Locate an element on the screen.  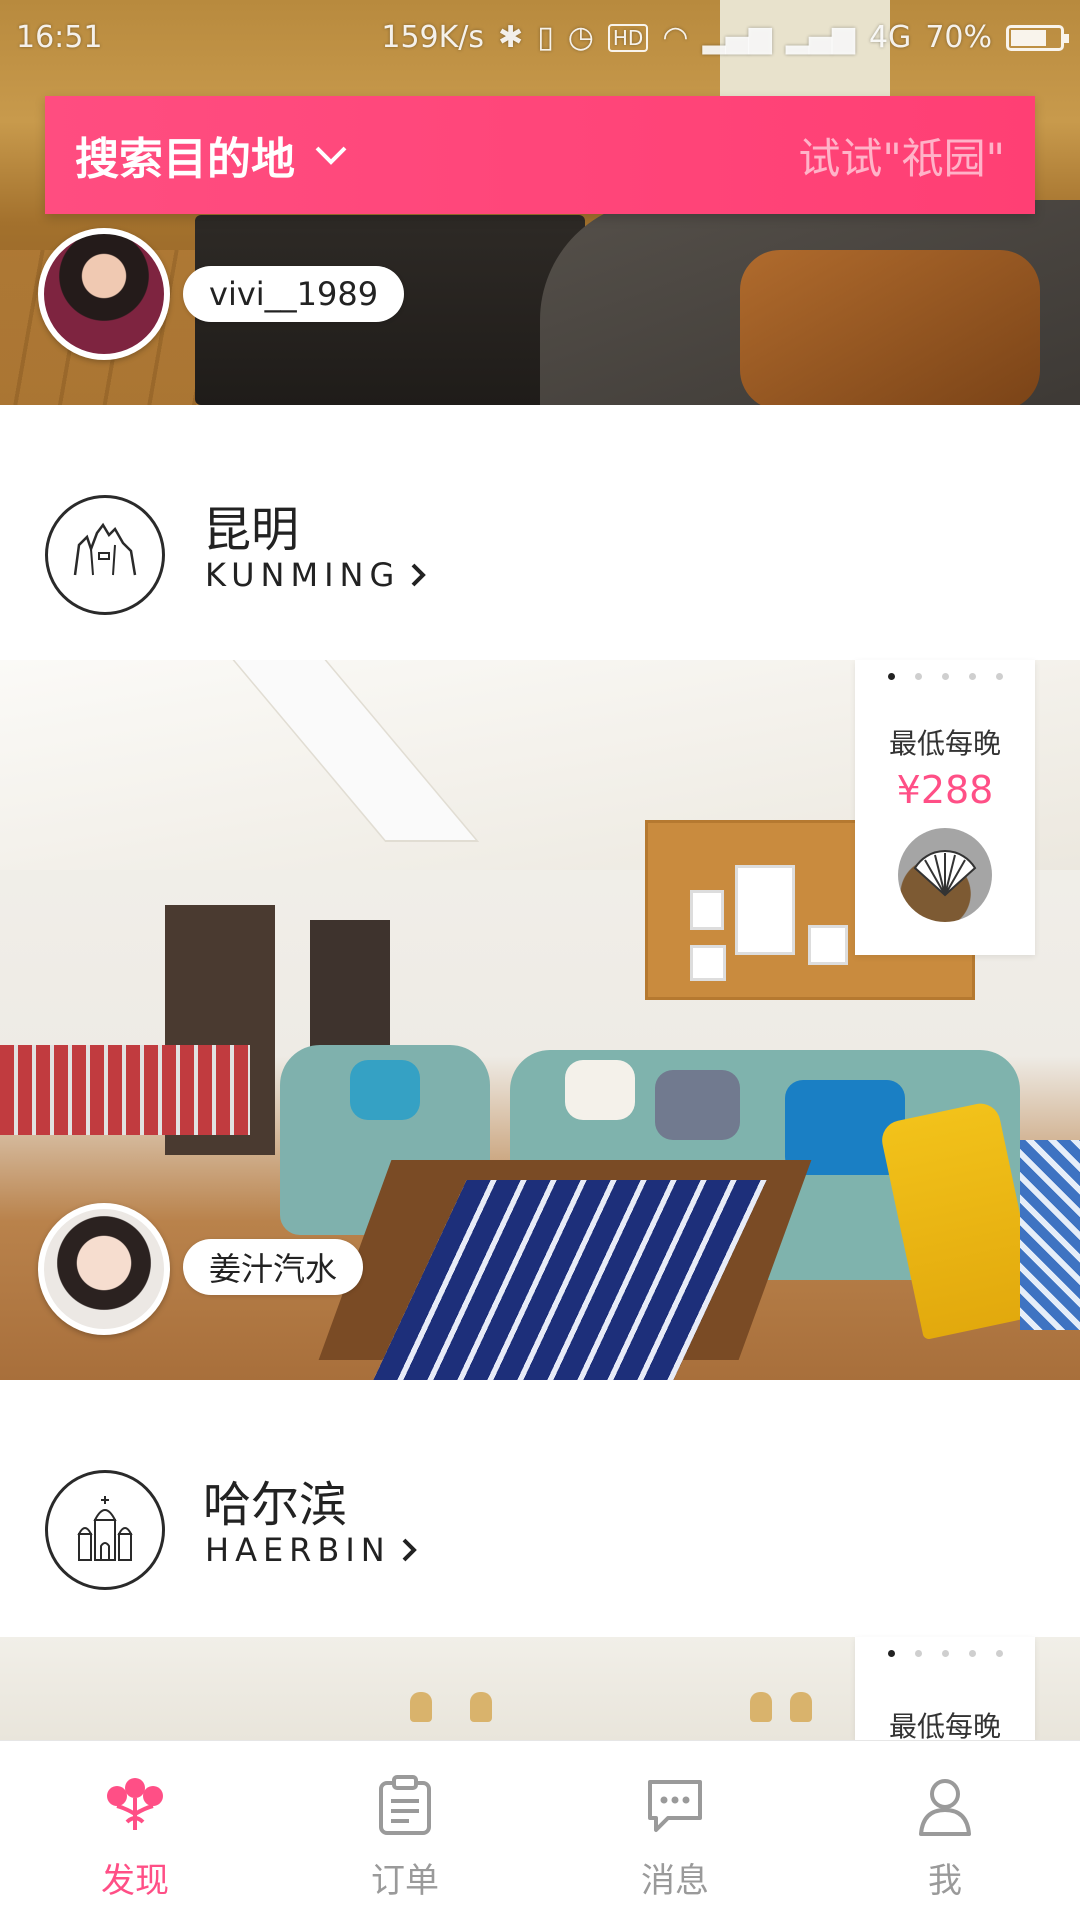
nav-orders: 订单 is located at coordinates (405, 1830).